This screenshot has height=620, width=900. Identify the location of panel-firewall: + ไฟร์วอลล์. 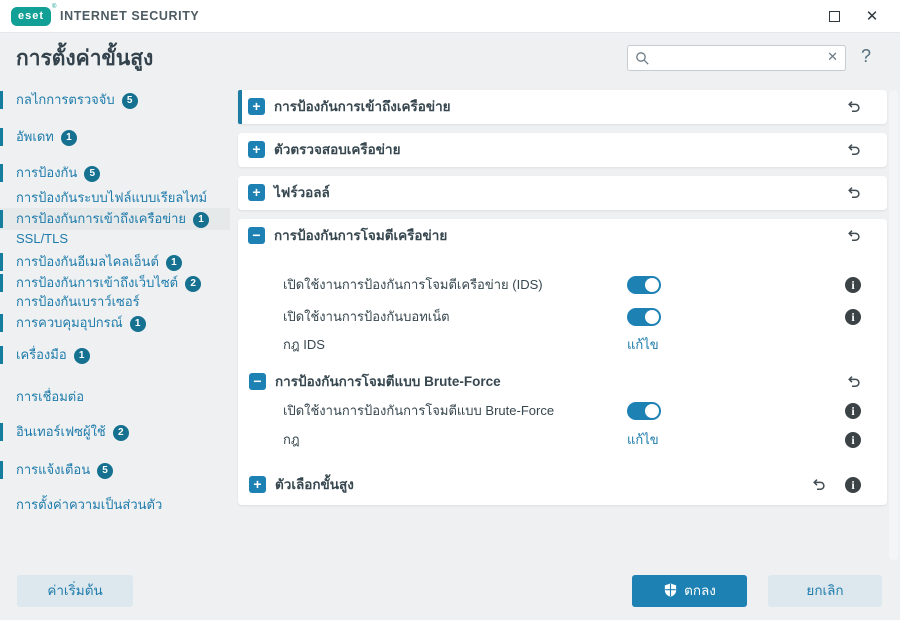
(562, 193).